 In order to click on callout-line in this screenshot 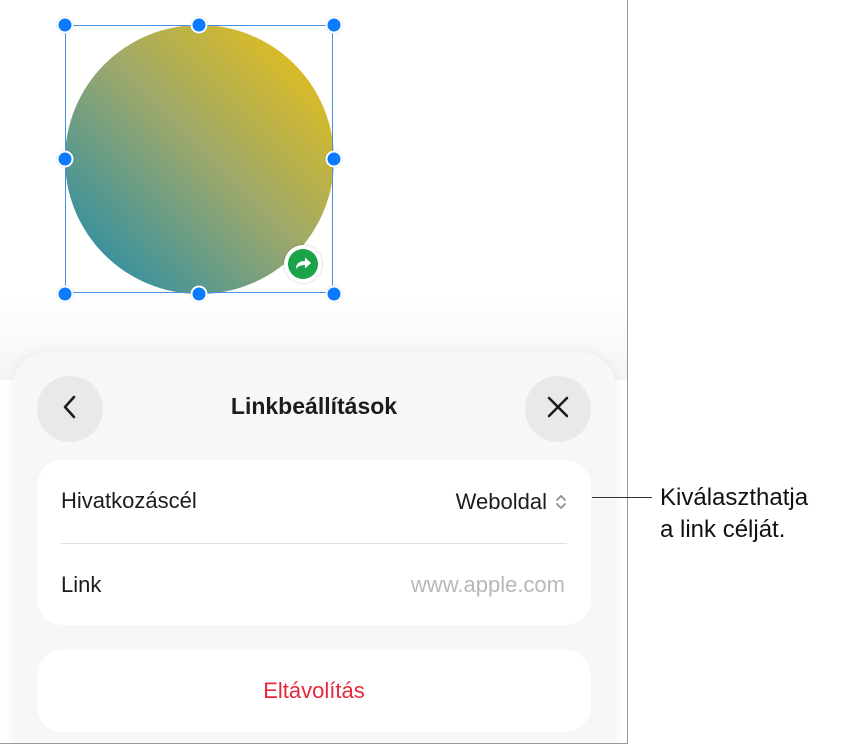, I will do `click(622, 497)`.